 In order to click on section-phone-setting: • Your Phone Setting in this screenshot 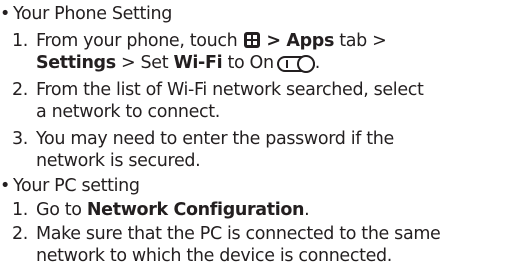, I will do `click(86, 14)`.